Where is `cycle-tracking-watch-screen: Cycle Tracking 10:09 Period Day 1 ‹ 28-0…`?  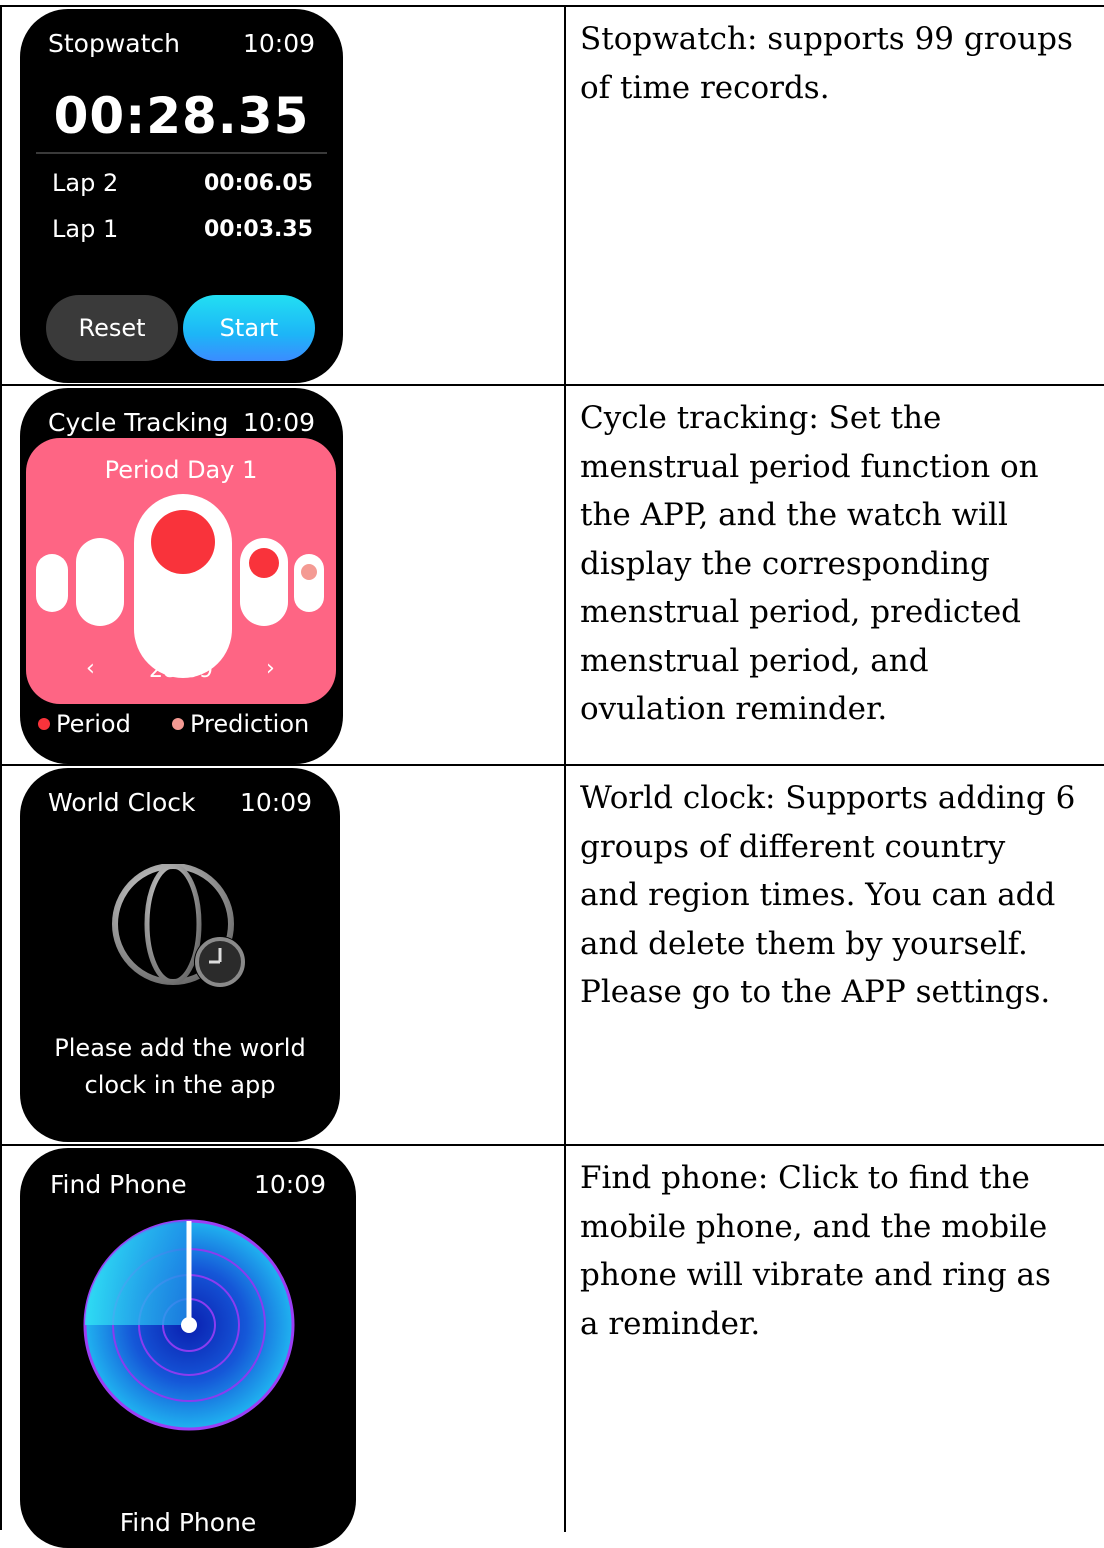
cycle-tracking-watch-screen: Cycle Tracking 10:09 Period Day 1 ‹ 28-0… is located at coordinates (181, 576).